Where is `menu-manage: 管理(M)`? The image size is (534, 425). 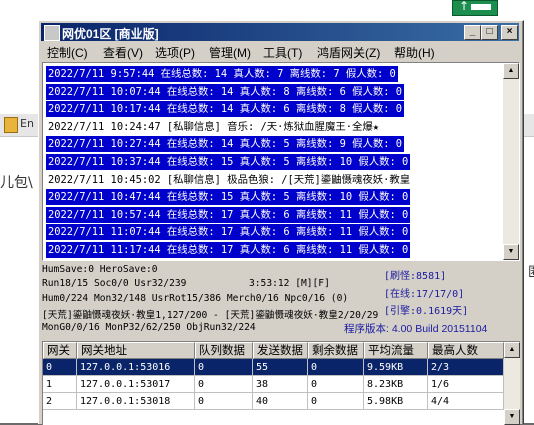
menu-manage: 管理(M) is located at coordinates (230, 52).